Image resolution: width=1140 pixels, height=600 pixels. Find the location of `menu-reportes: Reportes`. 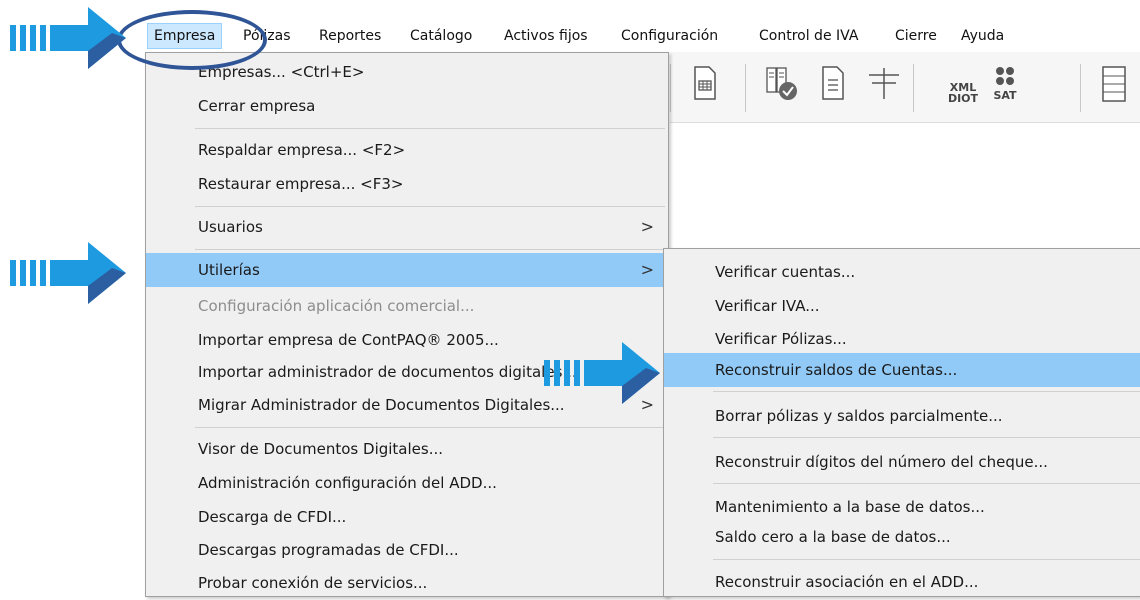

menu-reportes: Reportes is located at coordinates (350, 36).